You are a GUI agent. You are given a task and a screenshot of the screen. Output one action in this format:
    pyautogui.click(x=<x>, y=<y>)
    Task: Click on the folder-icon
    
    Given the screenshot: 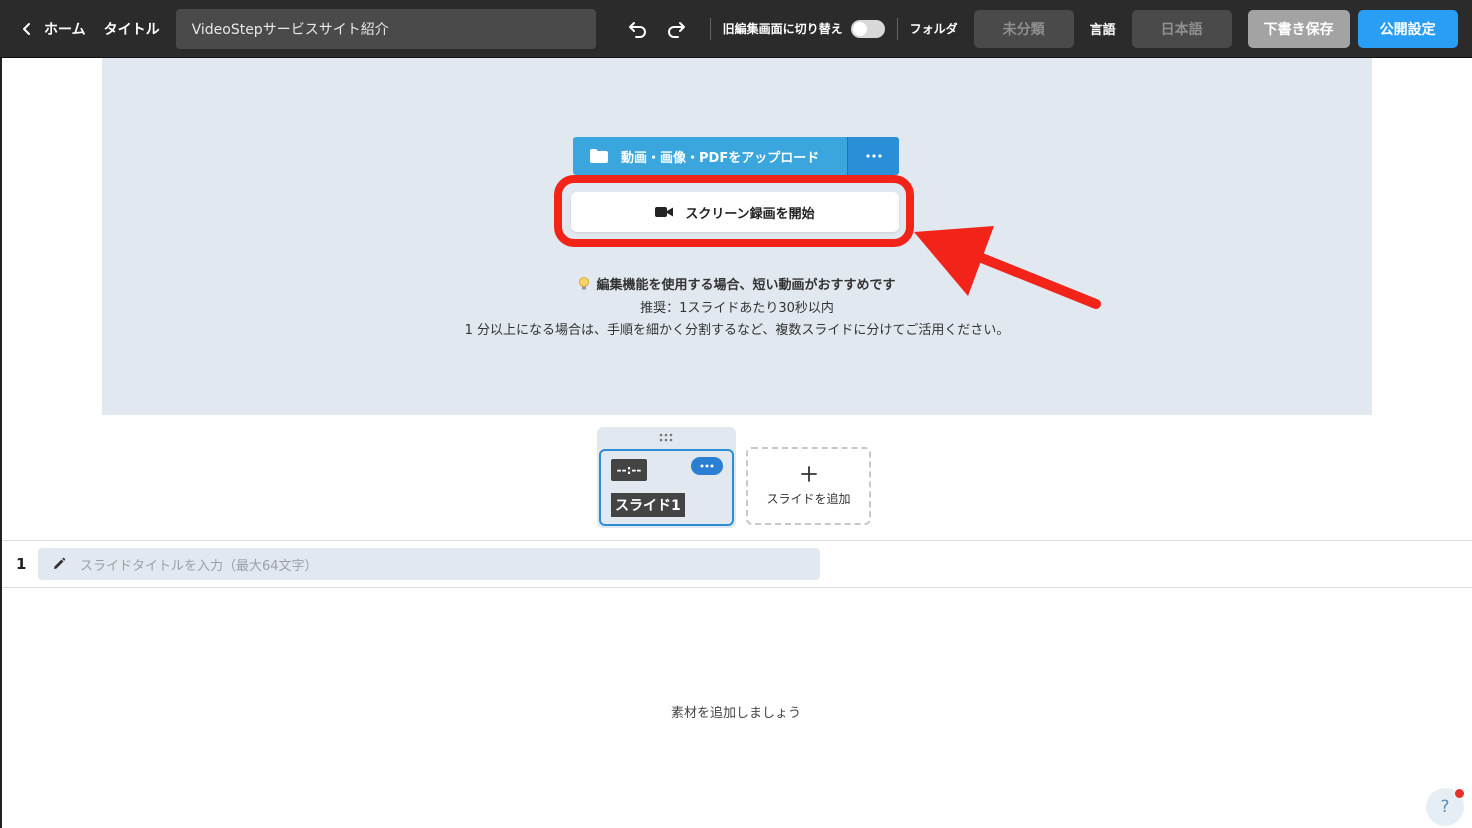 What is the action you would take?
    pyautogui.click(x=599, y=156)
    